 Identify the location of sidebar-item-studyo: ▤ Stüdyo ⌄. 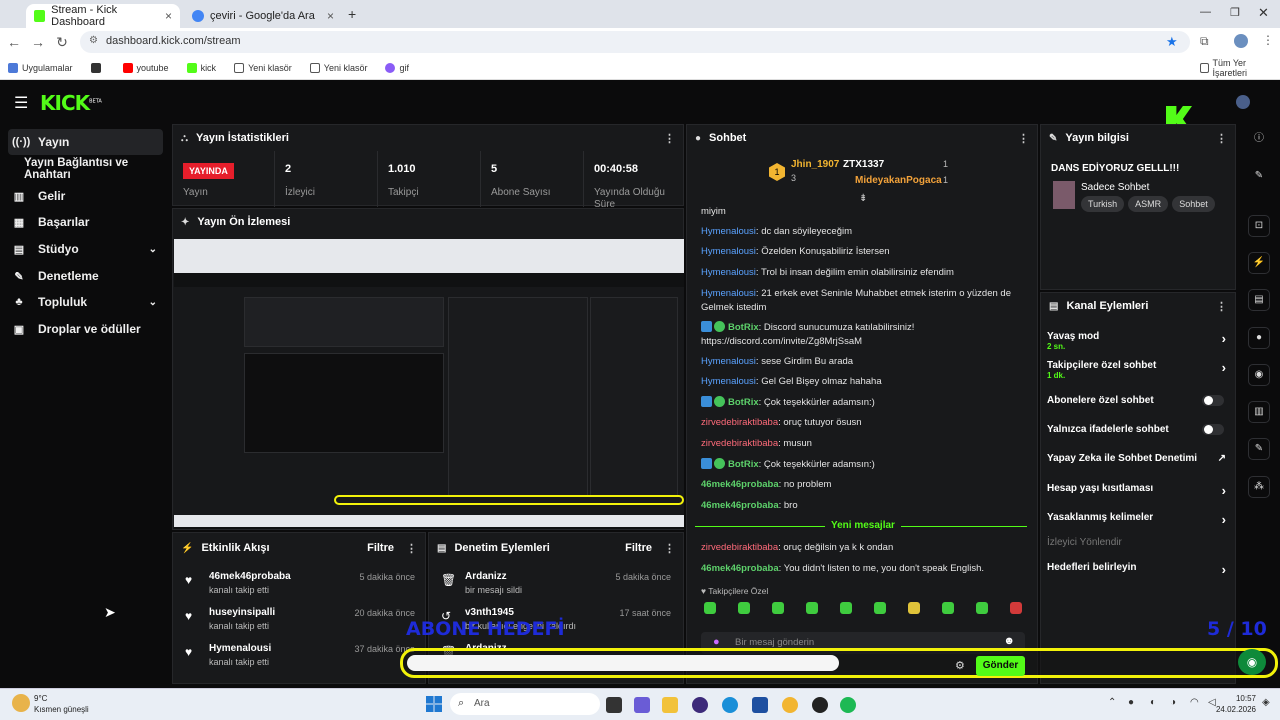
(85, 249).